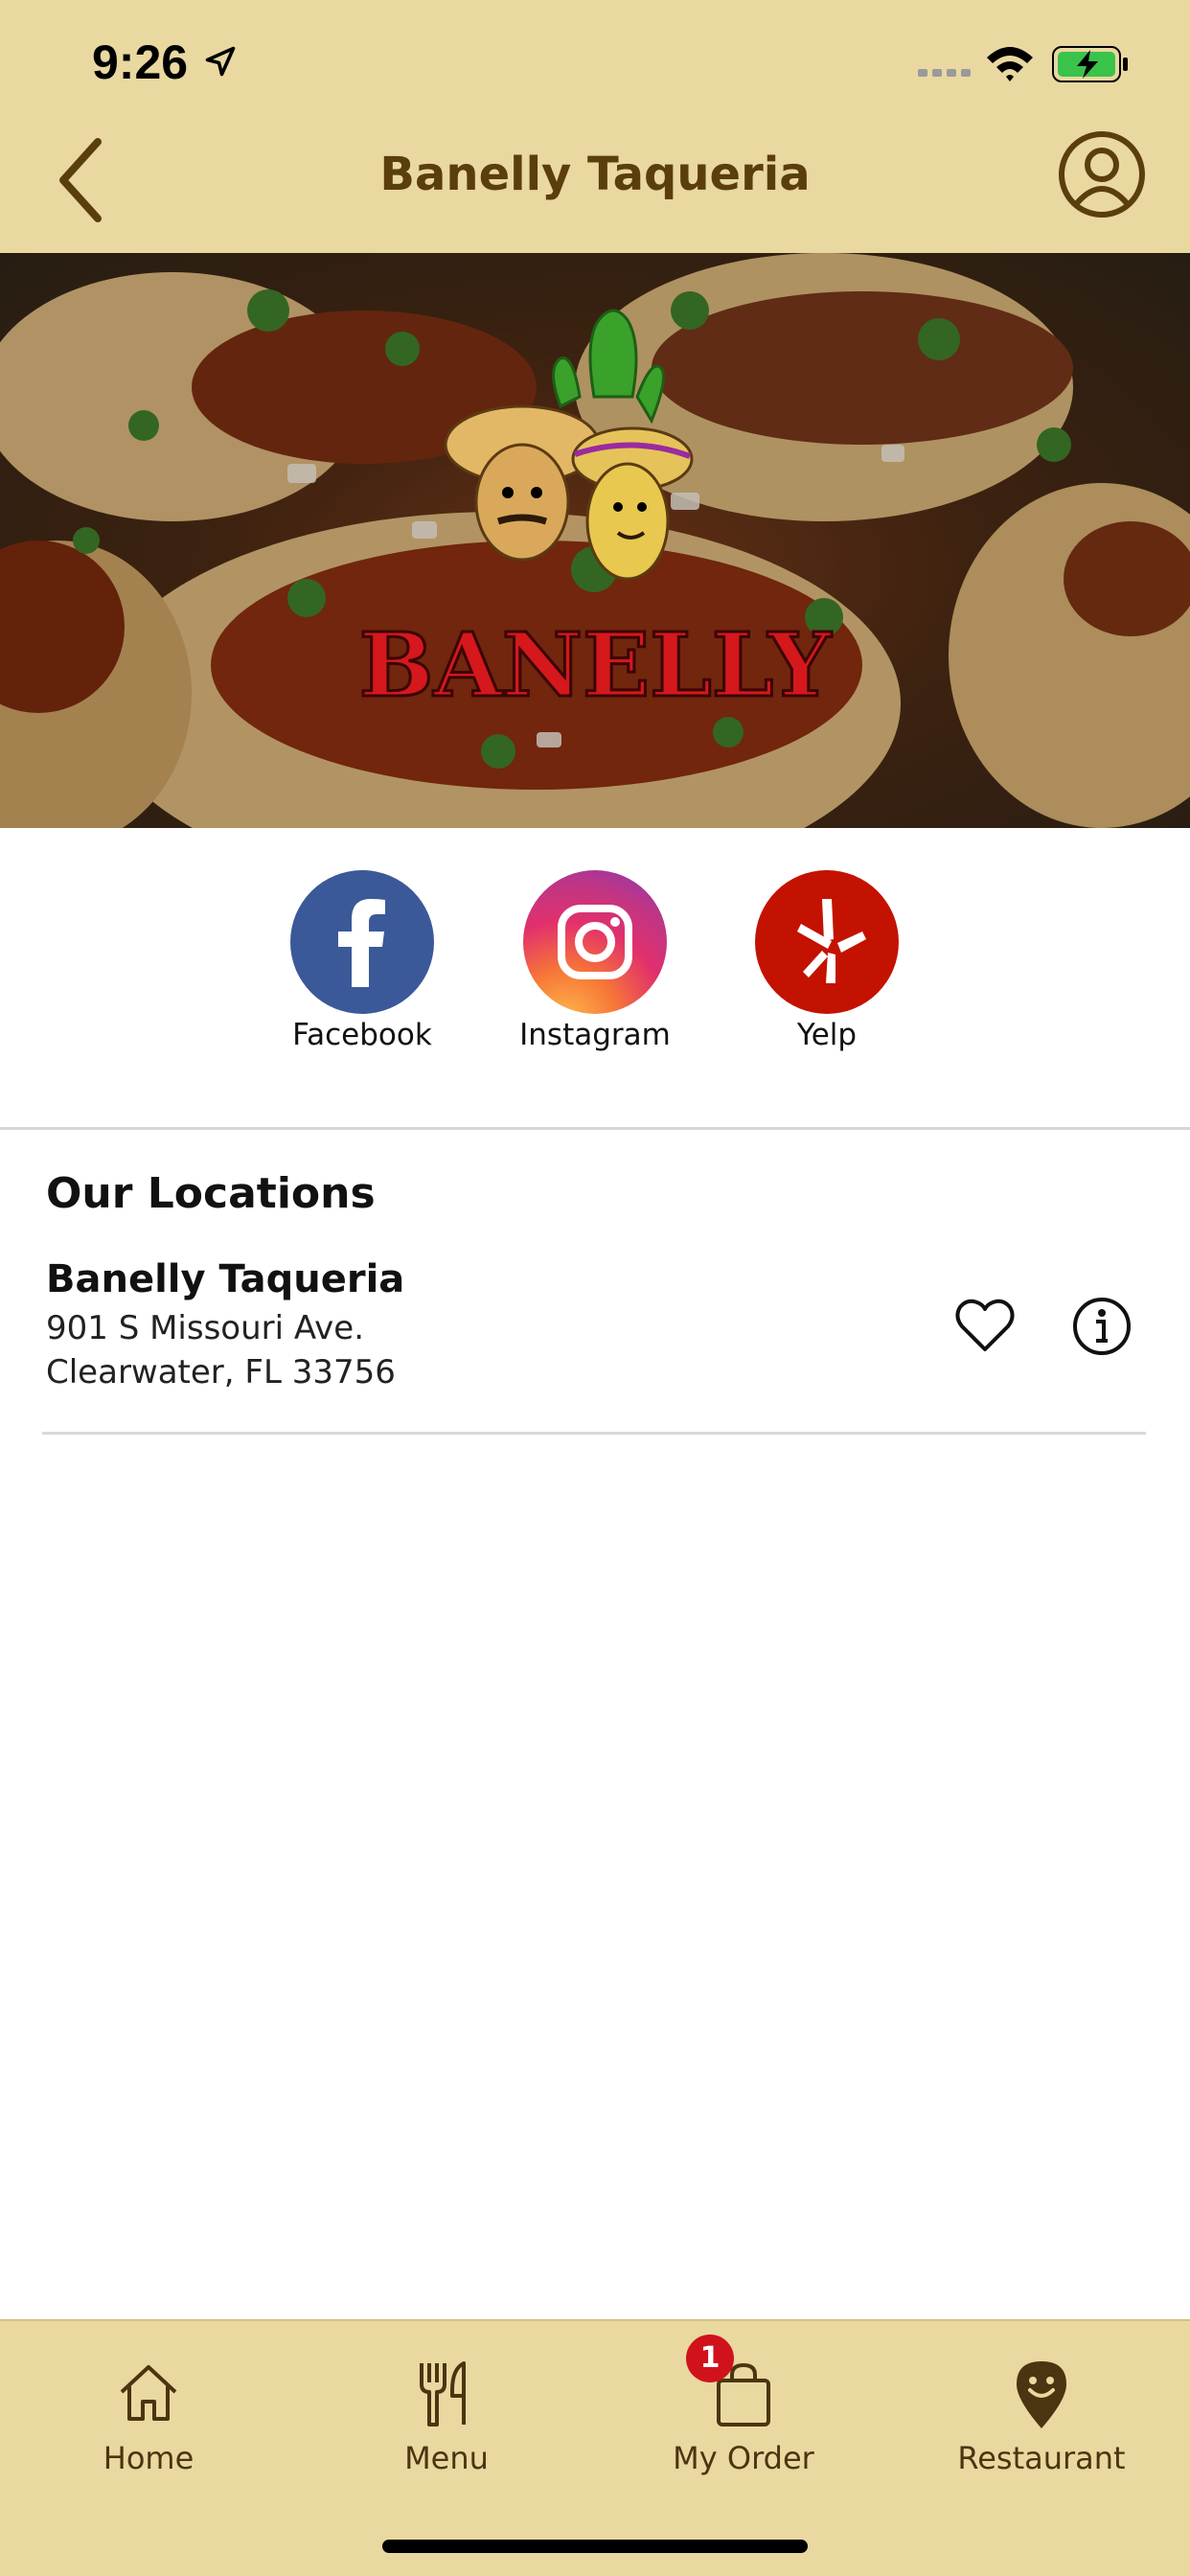 The image size is (1190, 2576). Describe the element at coordinates (1010, 64) in the screenshot. I see `wifi-icon` at that location.